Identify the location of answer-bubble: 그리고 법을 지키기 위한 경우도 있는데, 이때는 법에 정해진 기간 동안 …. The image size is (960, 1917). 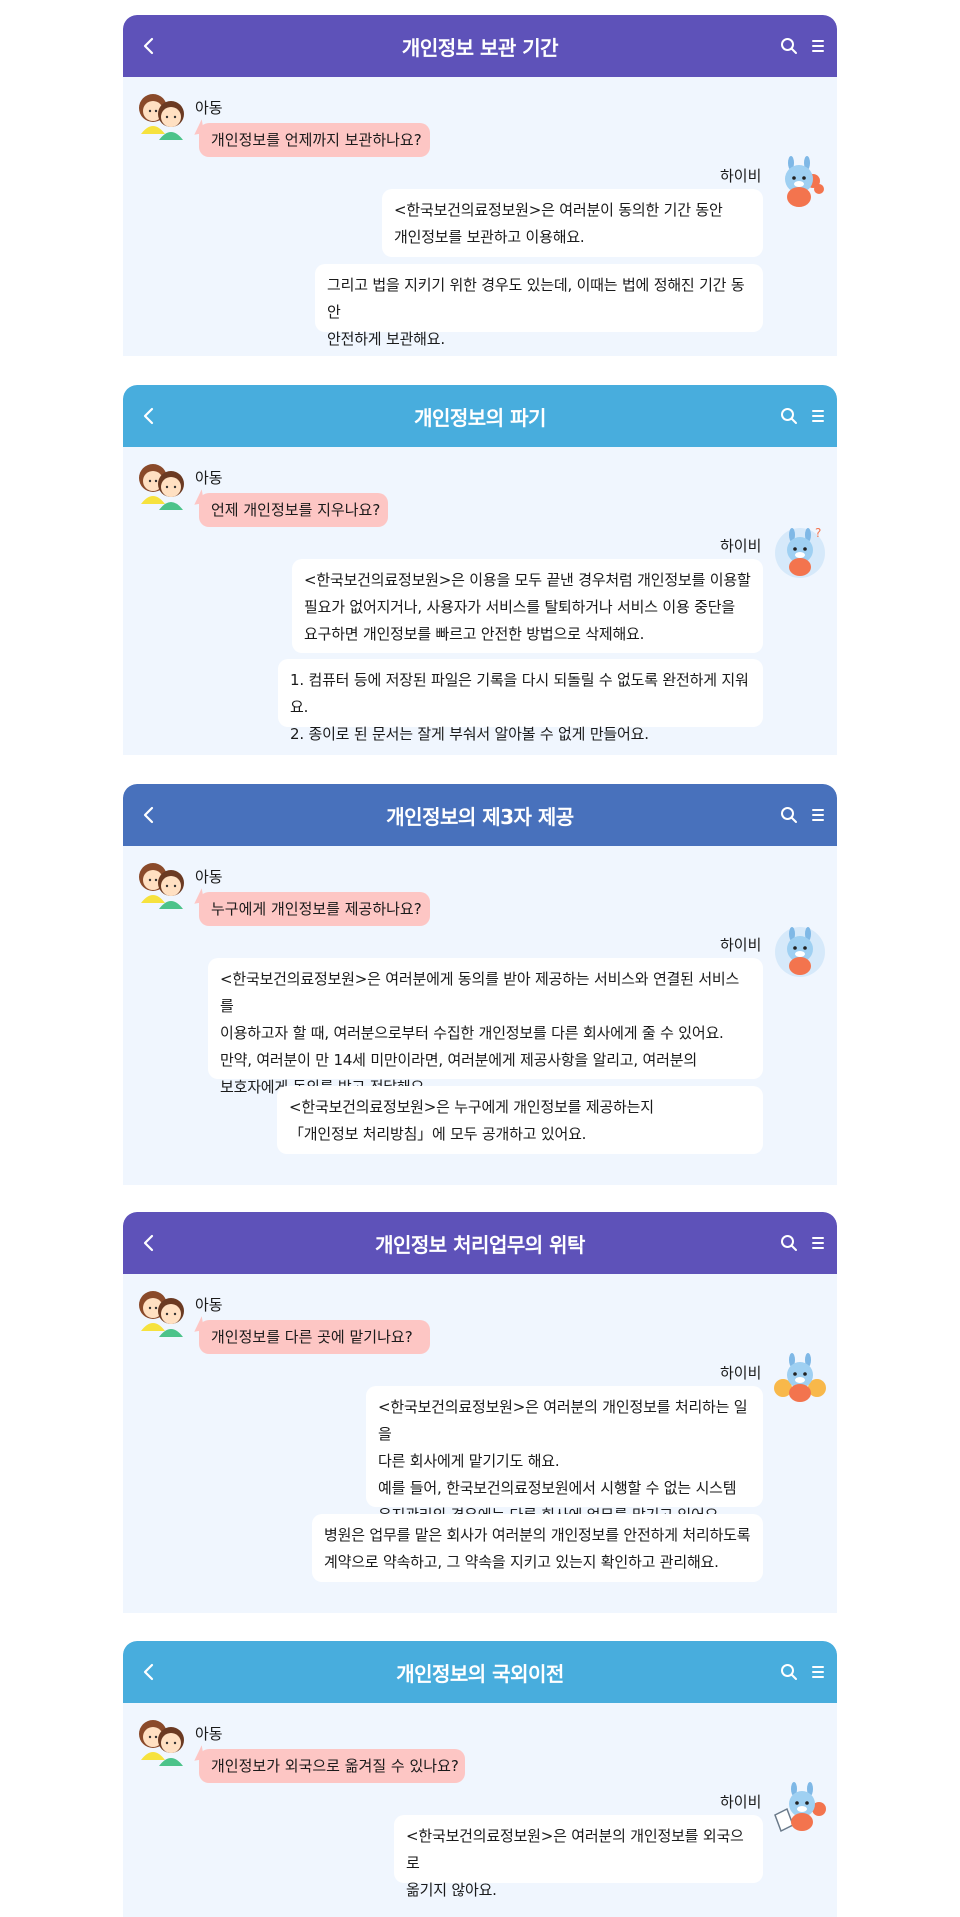
(539, 306).